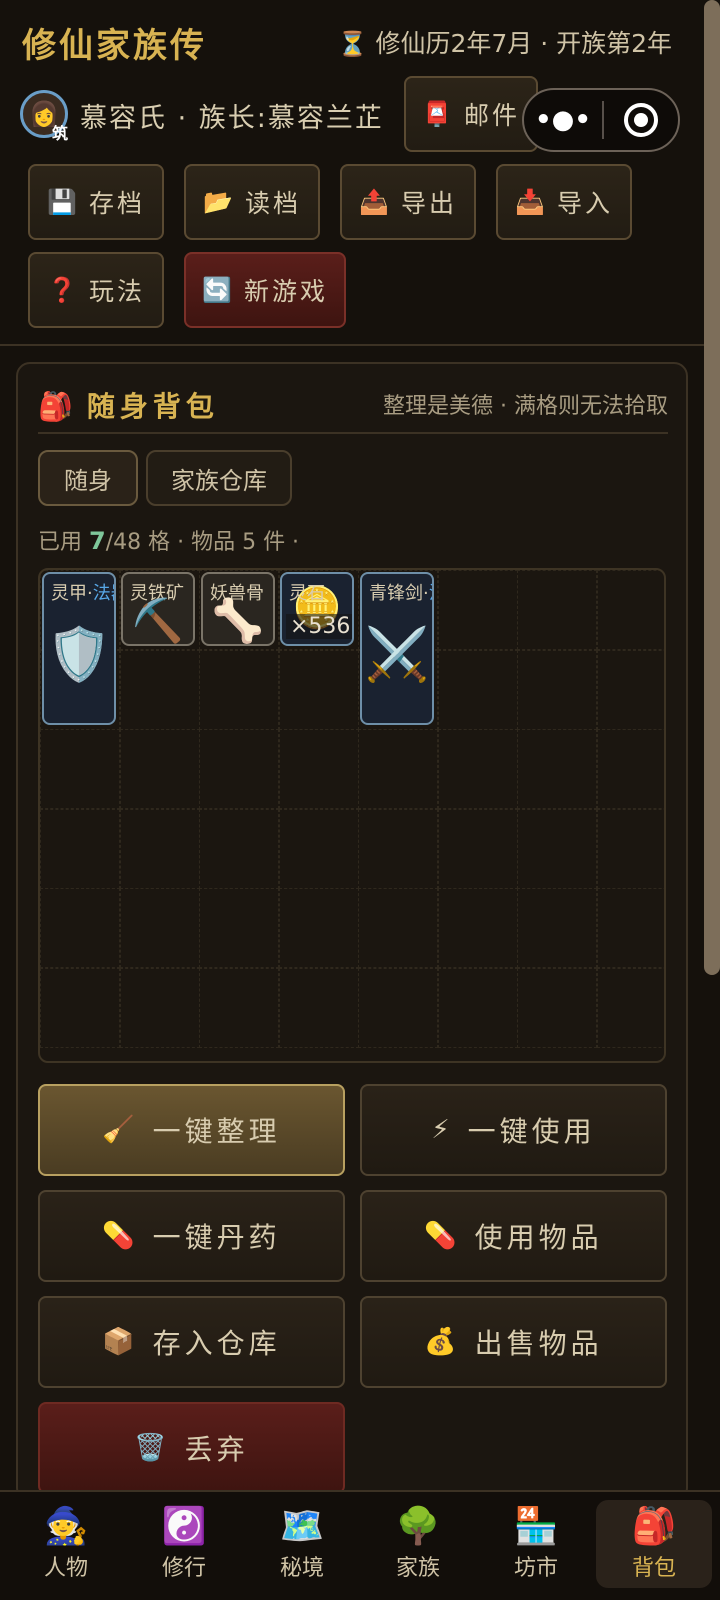 The image size is (720, 1600). I want to click on money-bag-icon: 💰, so click(440, 1342).